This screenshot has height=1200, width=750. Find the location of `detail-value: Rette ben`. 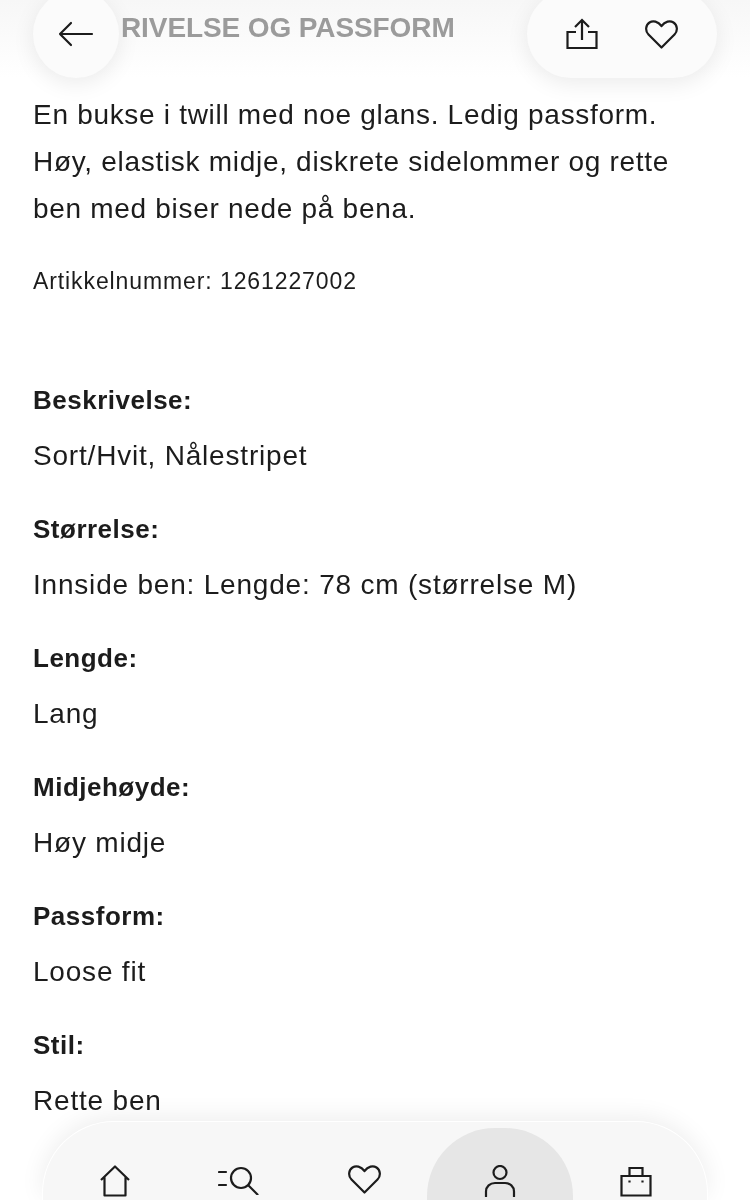

detail-value: Rette ben is located at coordinates (97, 1101).